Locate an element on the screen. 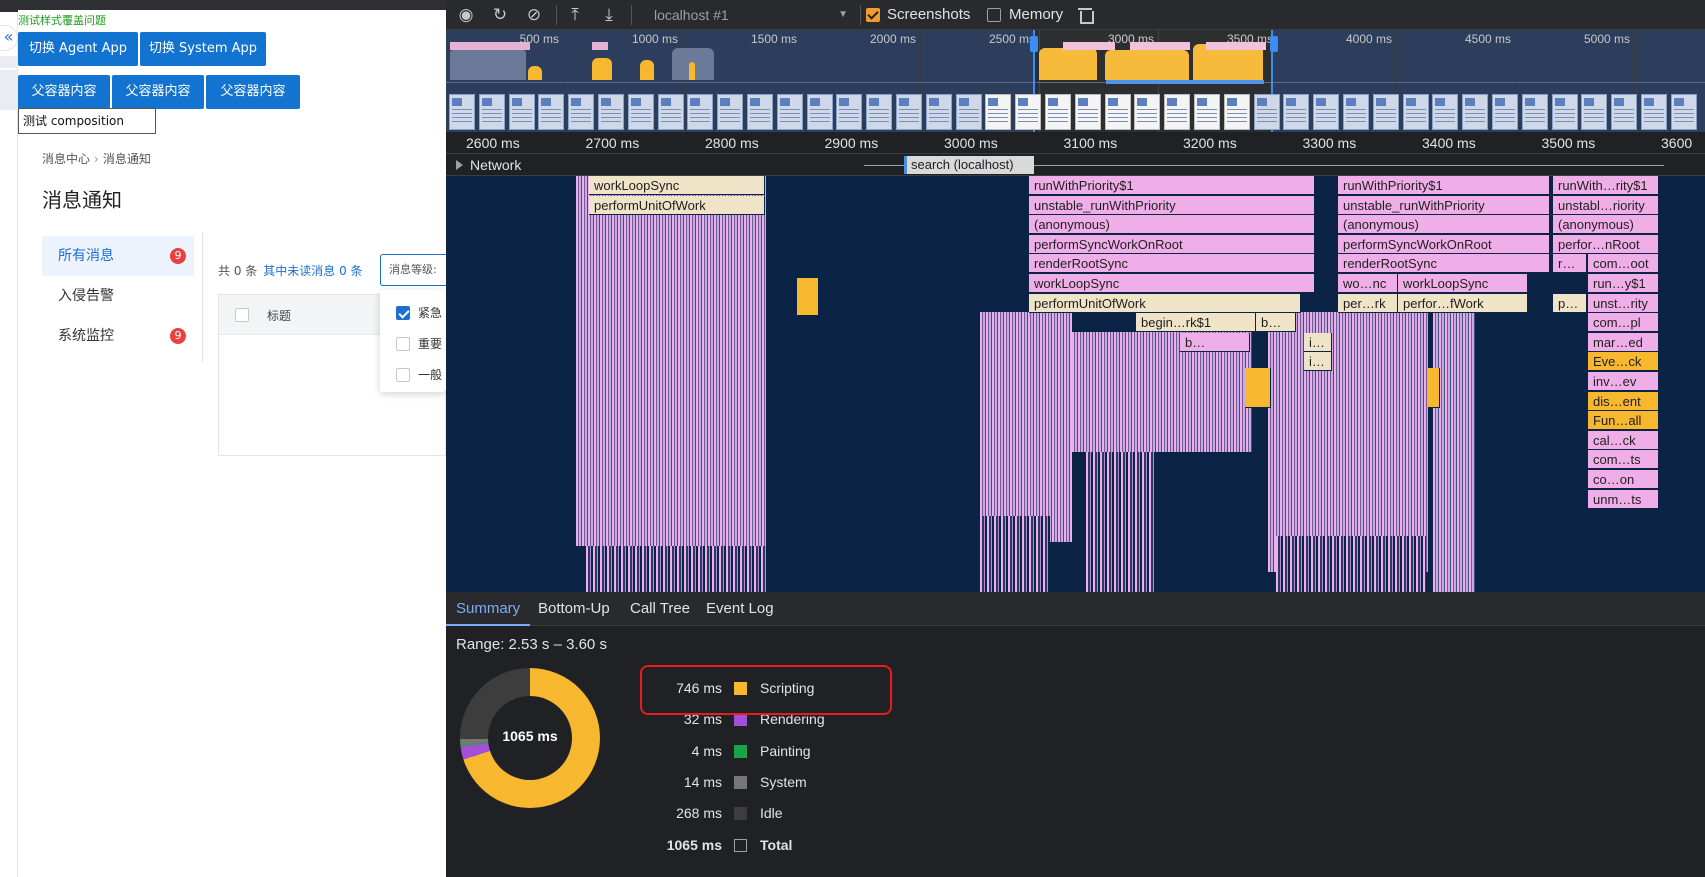  selection-handle-left is located at coordinates (1034, 44).